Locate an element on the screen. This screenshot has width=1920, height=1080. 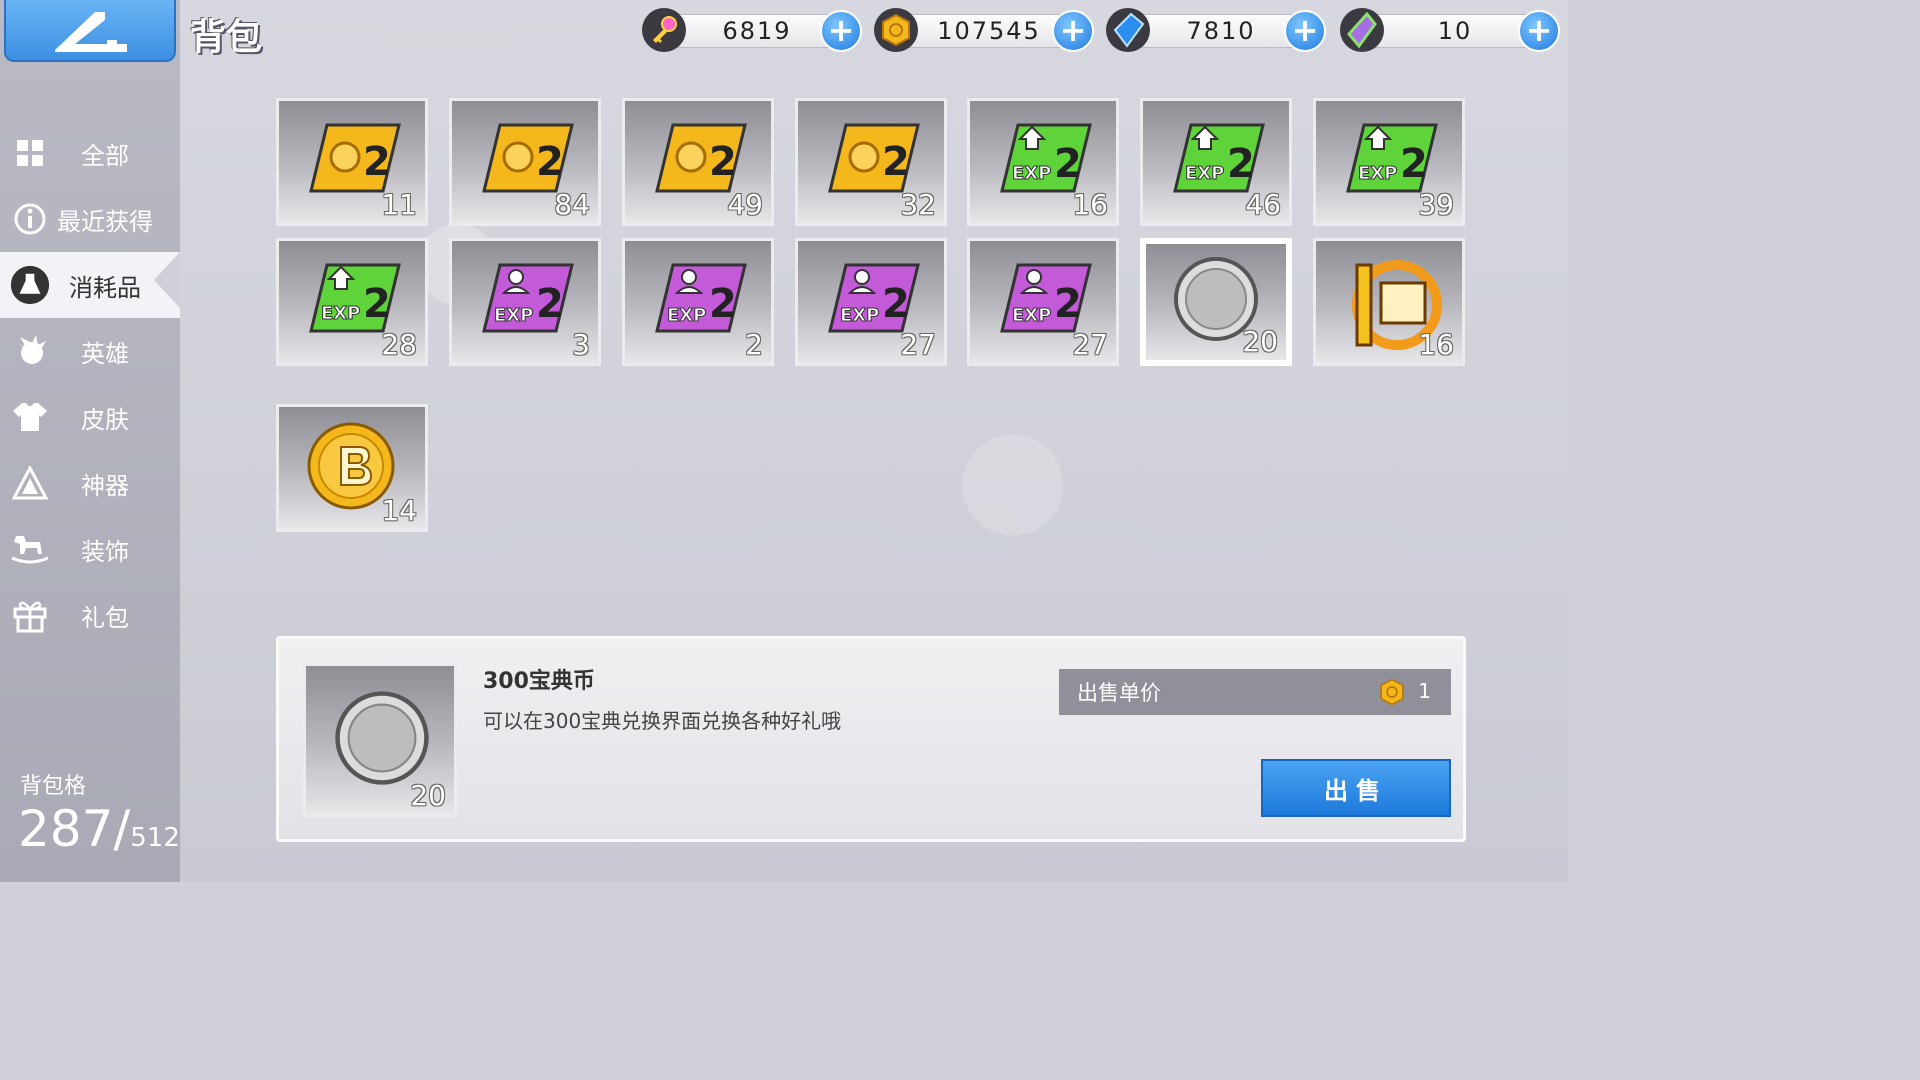
rainbow-gem-icon is located at coordinates (1362, 30).